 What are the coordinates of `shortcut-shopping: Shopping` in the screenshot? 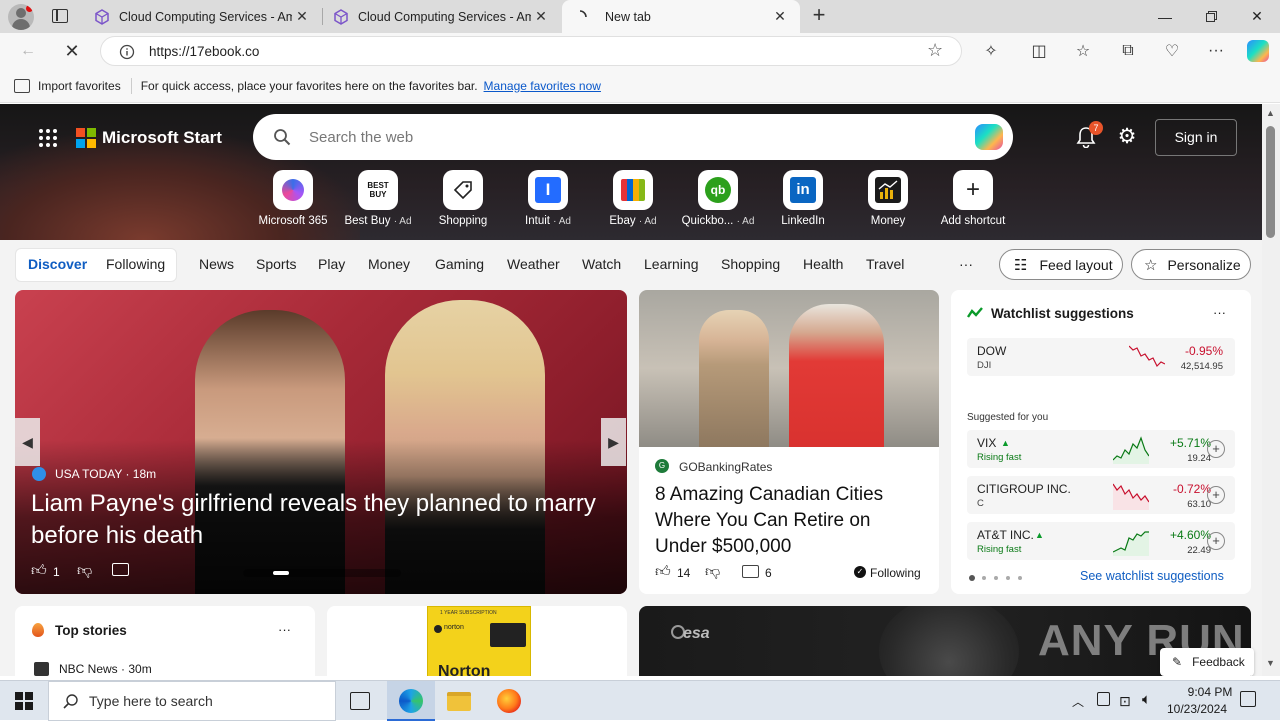 It's located at (463, 198).